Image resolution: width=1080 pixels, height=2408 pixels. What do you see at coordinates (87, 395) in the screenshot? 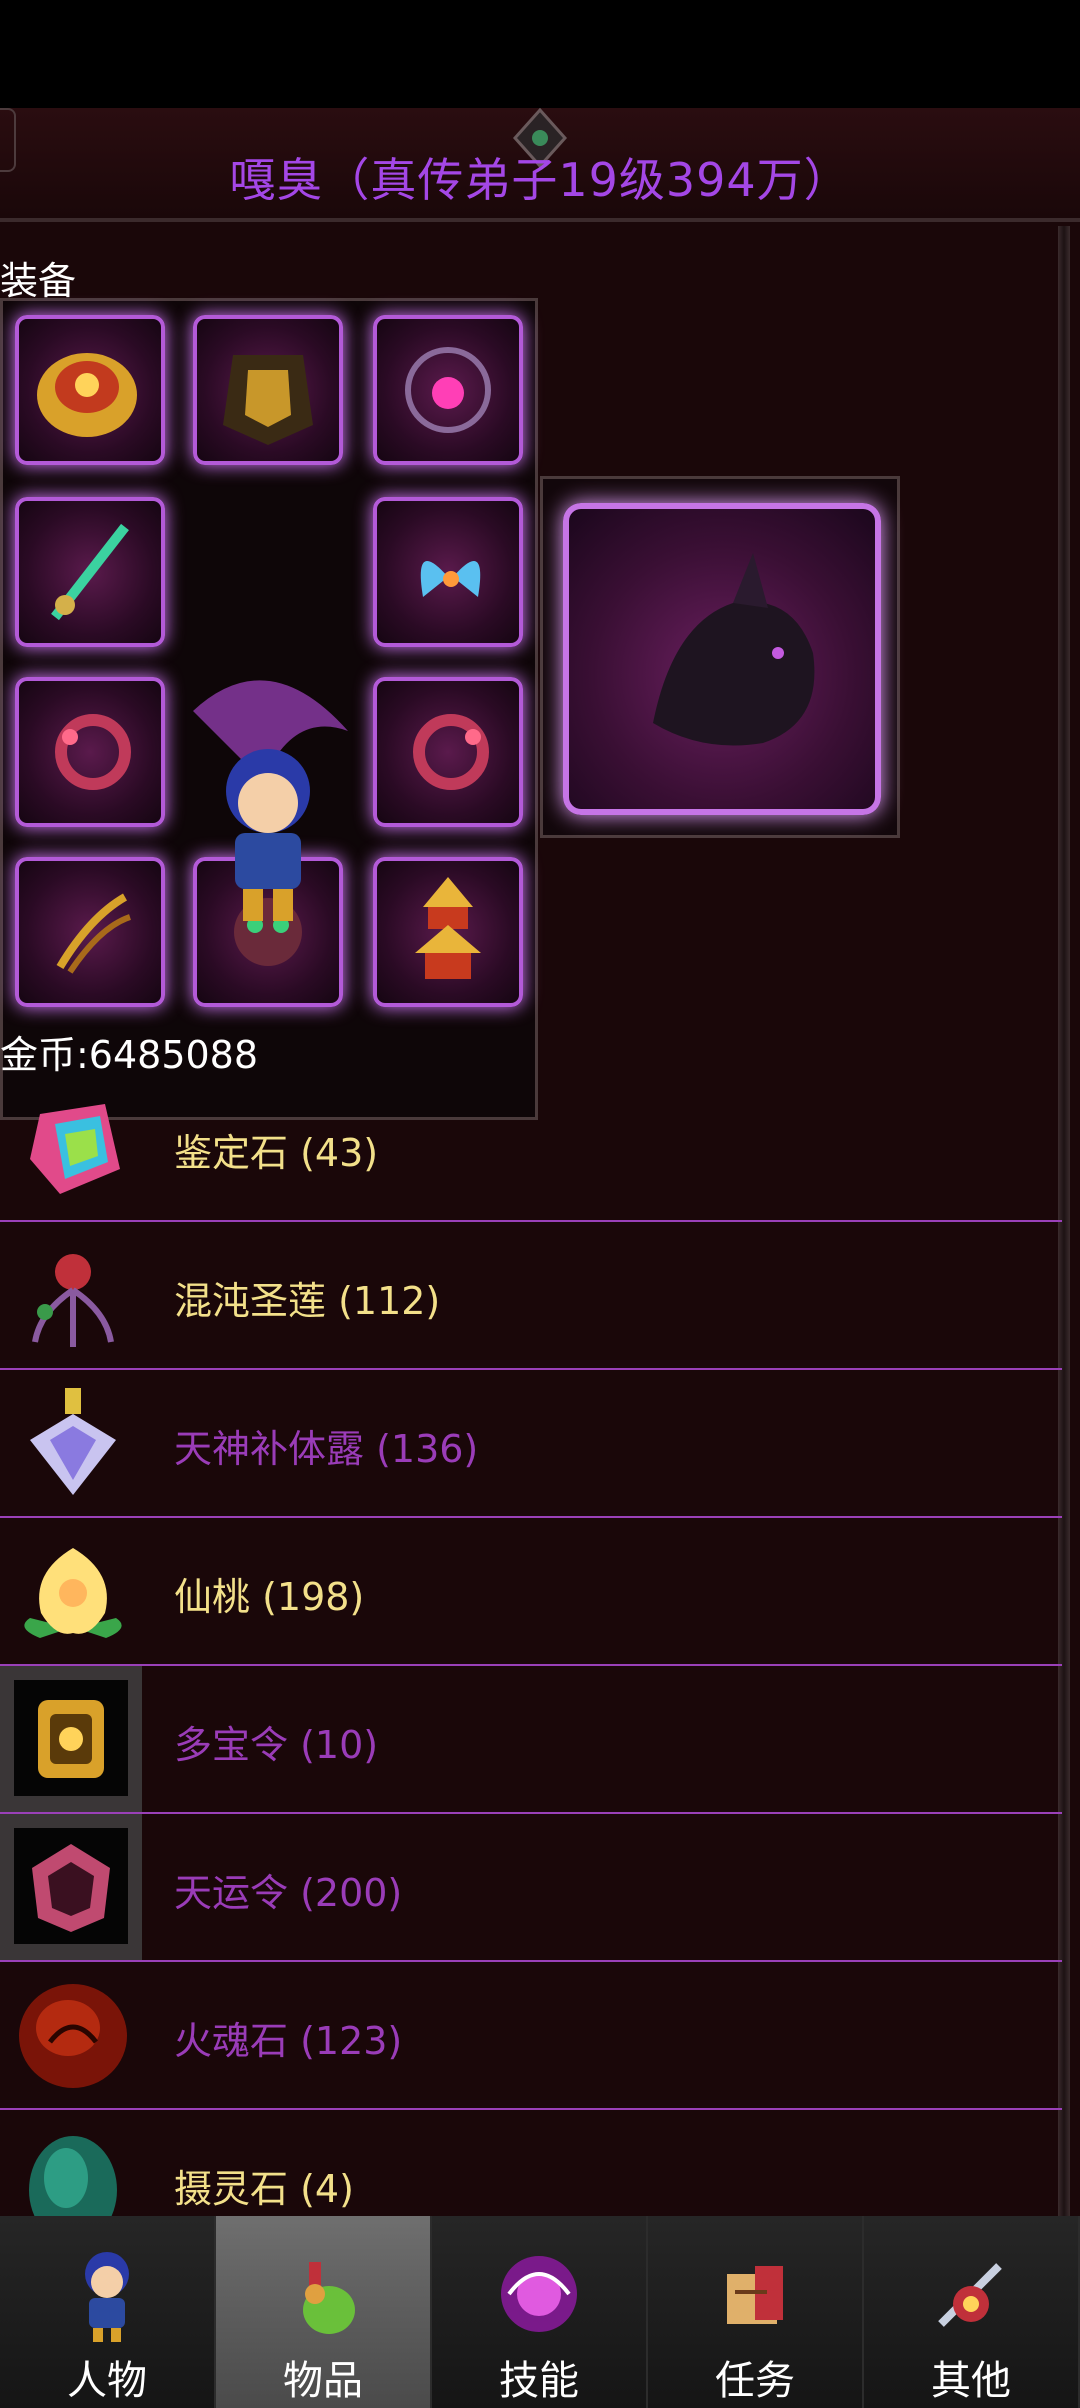
I see `golden-helmet-icon` at bounding box center [87, 395].